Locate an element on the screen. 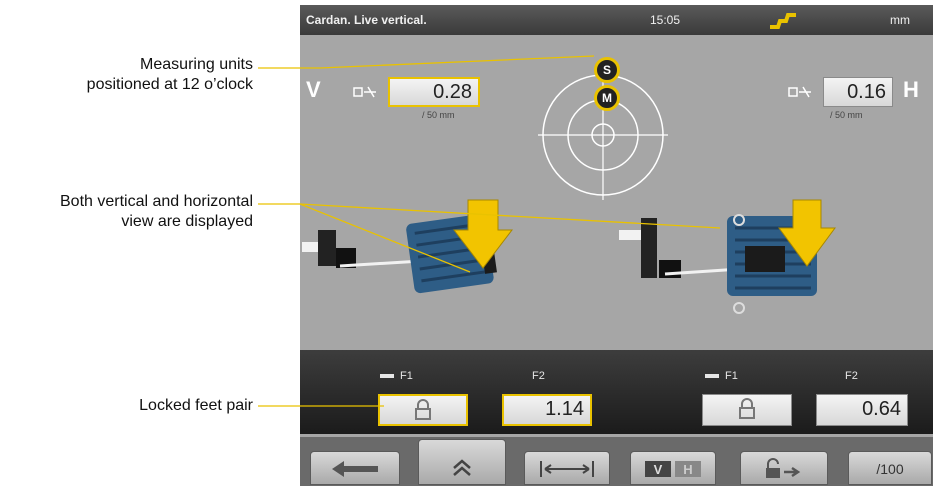  annotation-locked-feet: Locked feet pair is located at coordinates (196, 405).